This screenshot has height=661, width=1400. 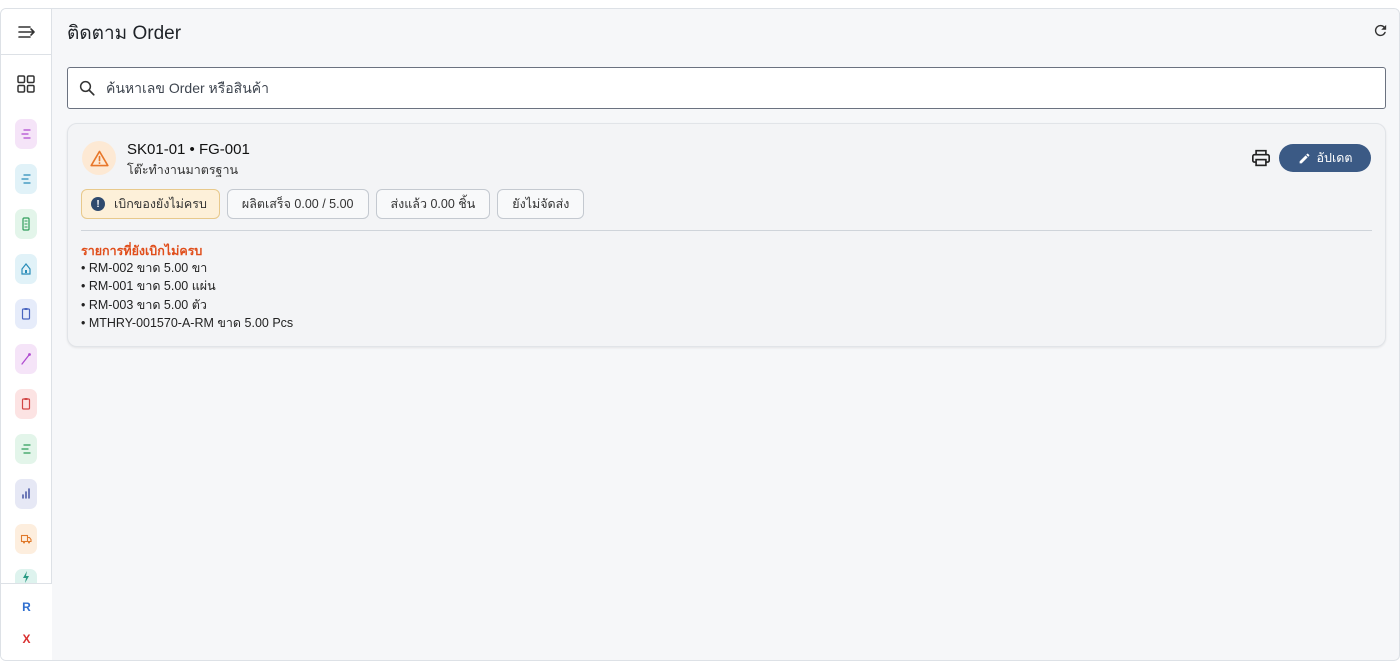 I want to click on missing-item: • RM-002 ขาด 5.00 ขา, so click(x=144, y=268).